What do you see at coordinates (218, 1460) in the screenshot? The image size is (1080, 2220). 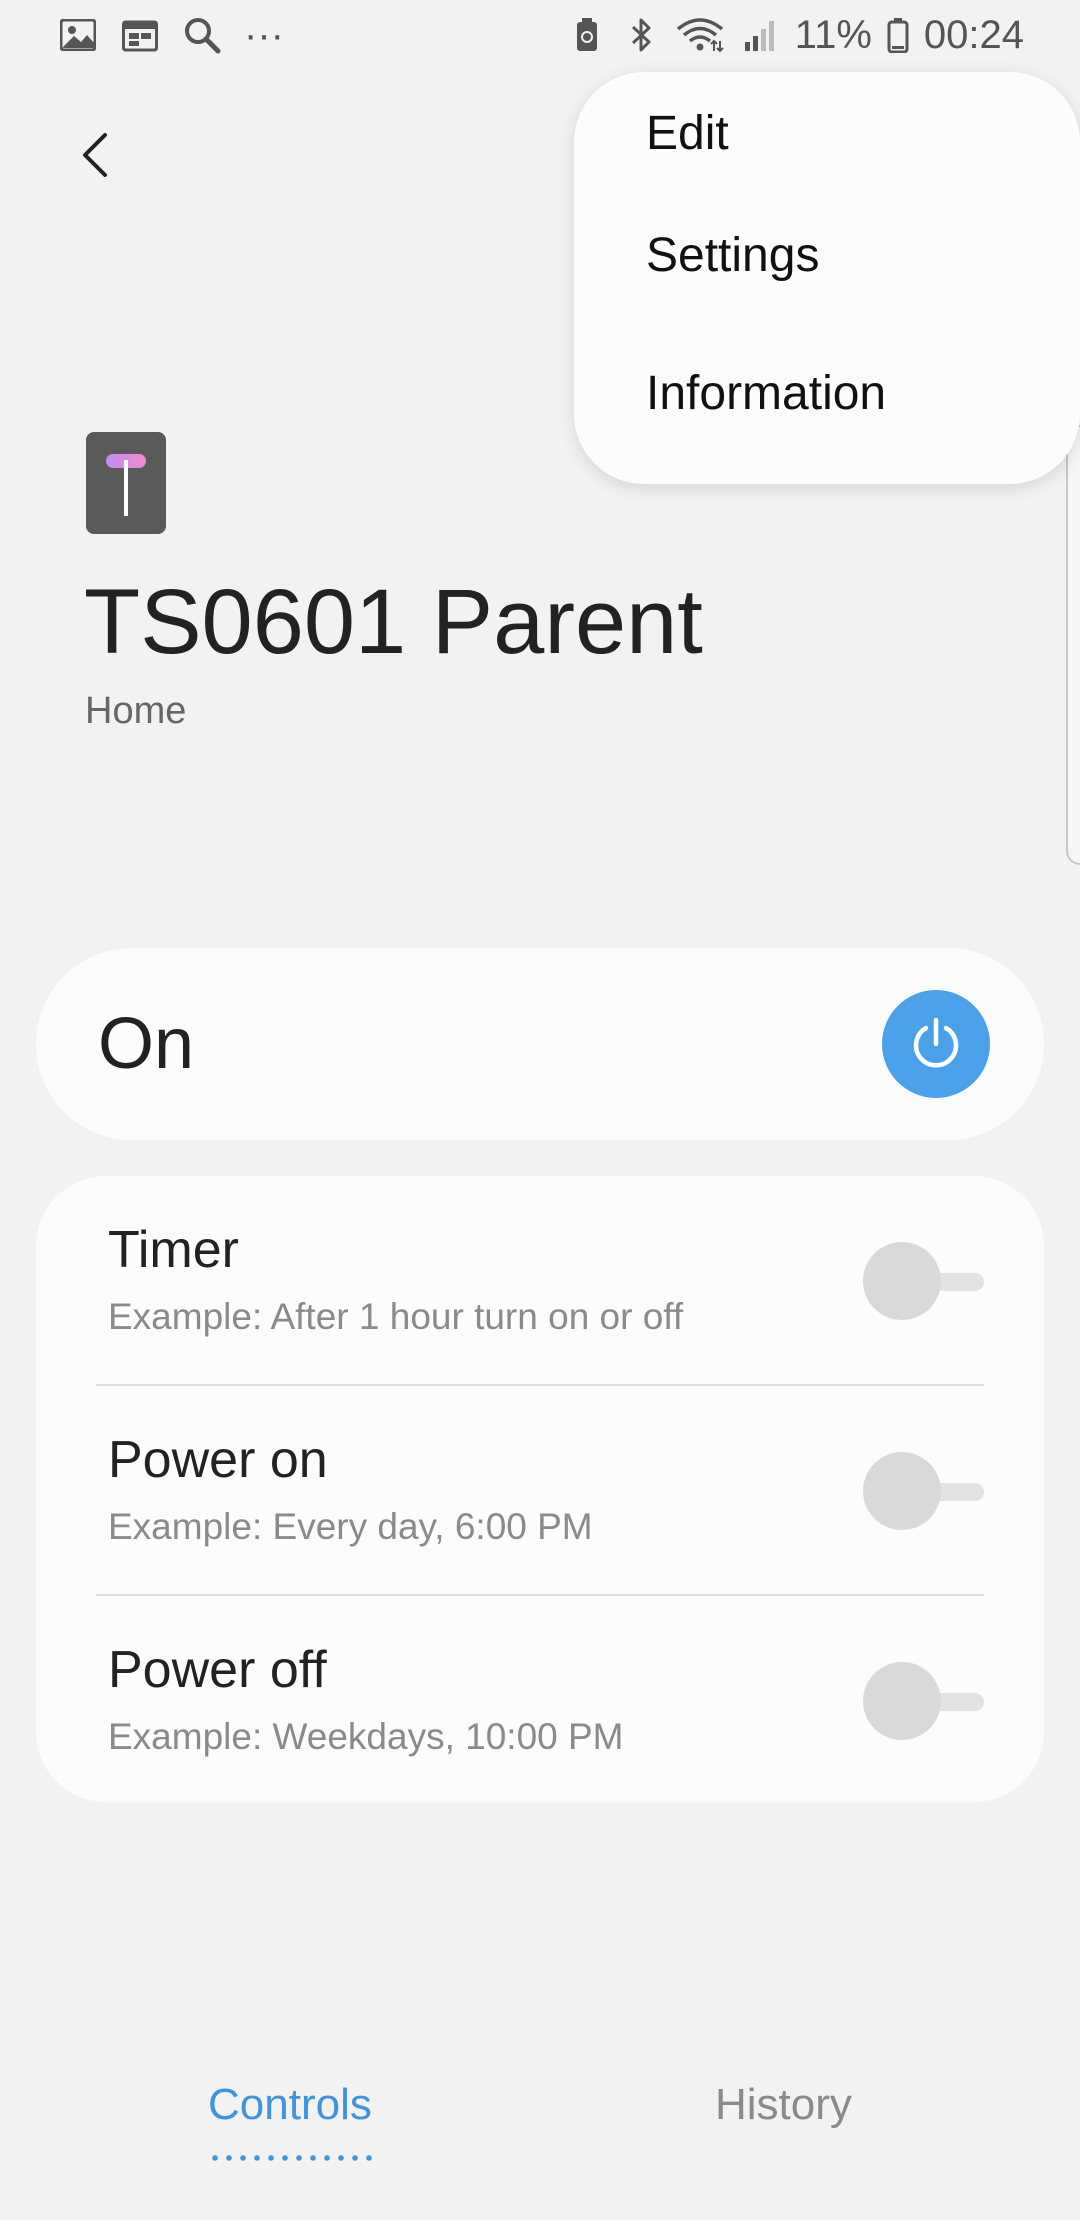 I see `schedule-title: Power on` at bounding box center [218, 1460].